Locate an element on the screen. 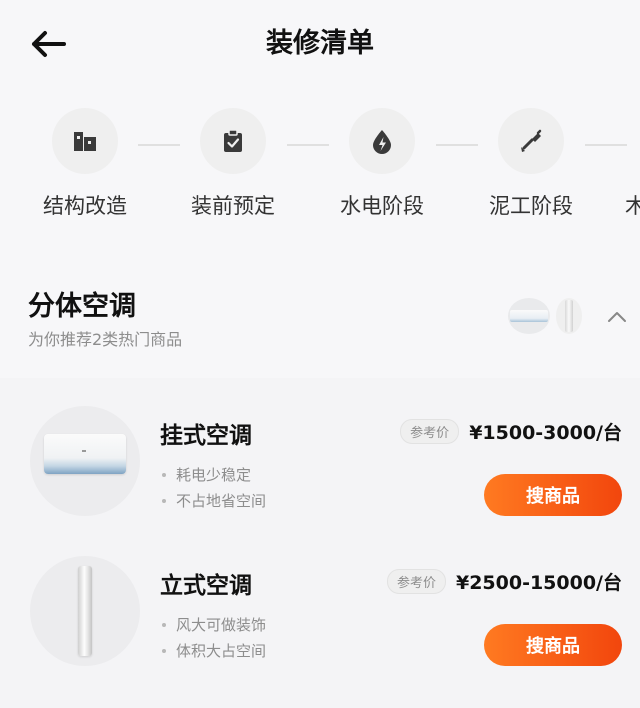 This screenshot has height=708, width=640. header: 装修清单 is located at coordinates (320, 44).